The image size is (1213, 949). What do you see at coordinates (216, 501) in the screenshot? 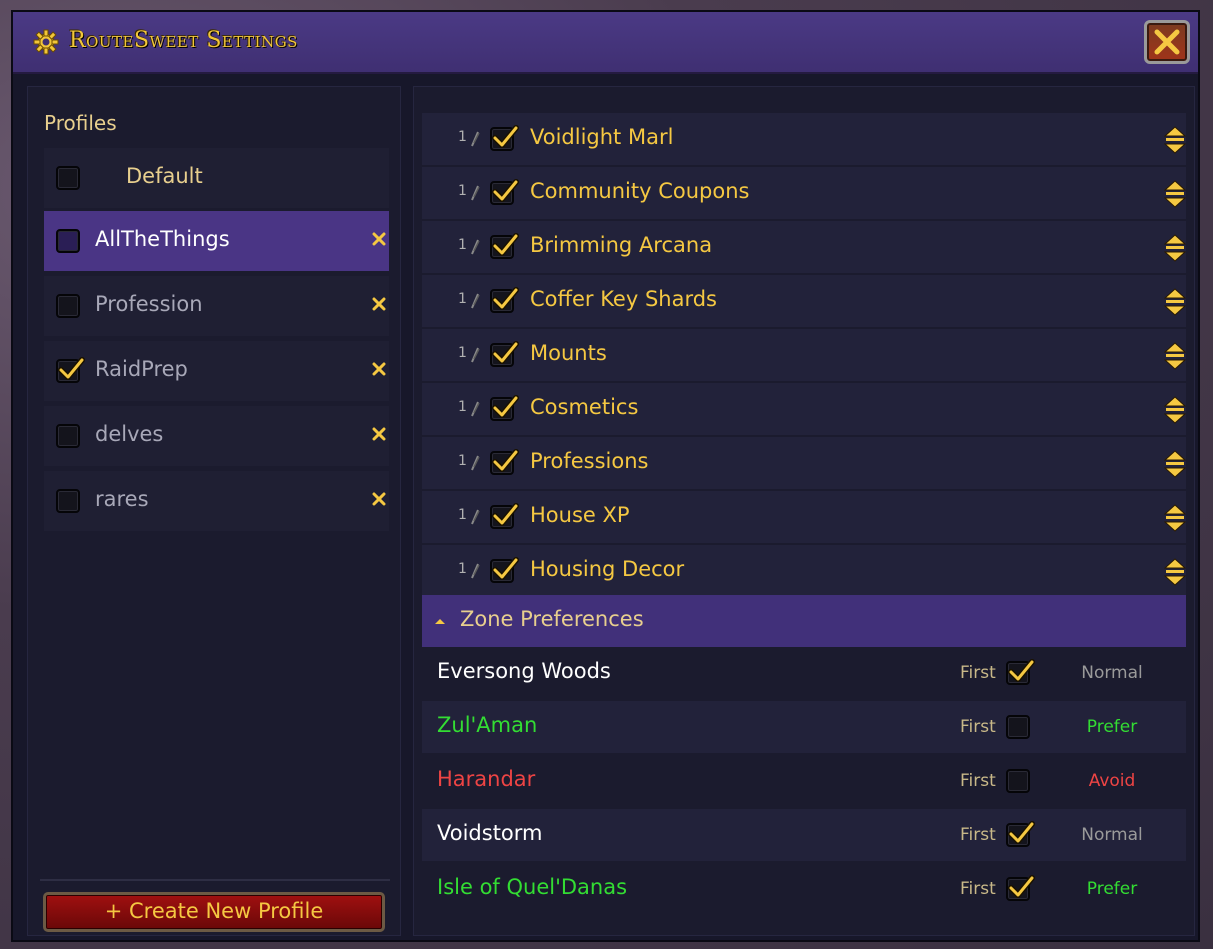
I see `profile-row: rares` at bounding box center [216, 501].